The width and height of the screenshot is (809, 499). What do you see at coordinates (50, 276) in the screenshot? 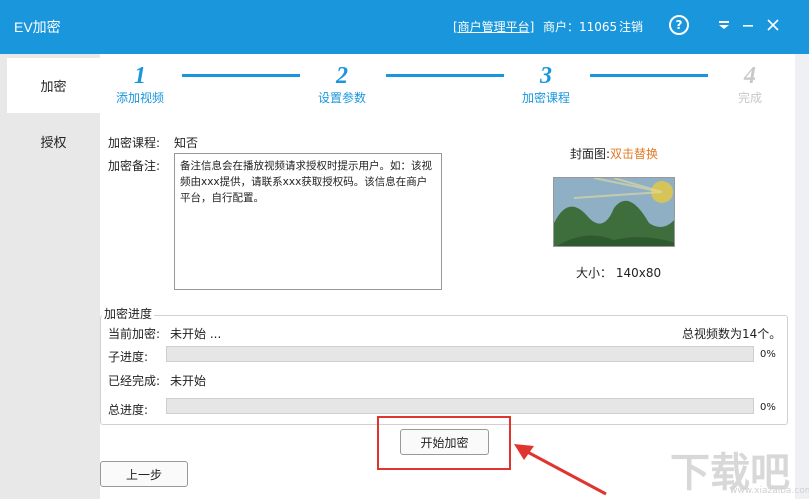
I see `side-tabs: 加密 授权` at bounding box center [50, 276].